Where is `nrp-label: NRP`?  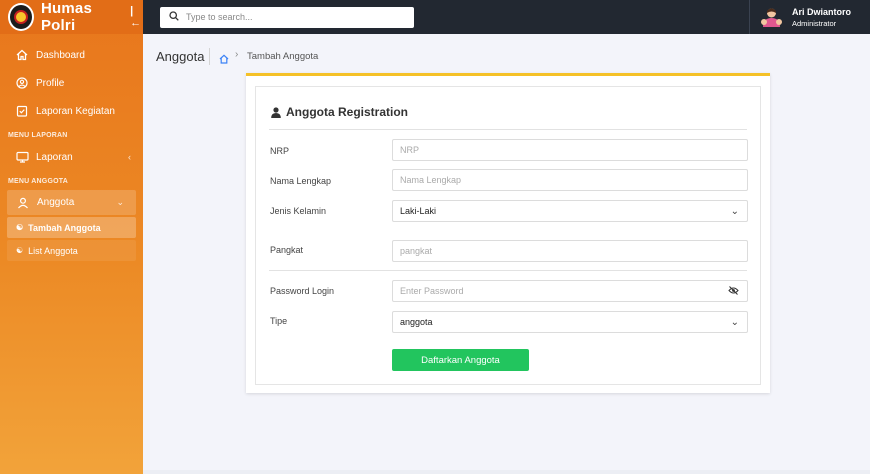 nrp-label: NRP is located at coordinates (280, 151).